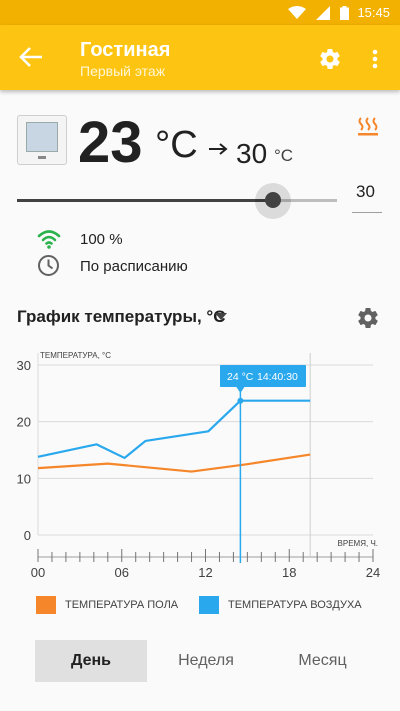 The height and width of the screenshot is (711, 400). What do you see at coordinates (134, 266) in the screenshot?
I see `schedule-mode: По расписанию` at bounding box center [134, 266].